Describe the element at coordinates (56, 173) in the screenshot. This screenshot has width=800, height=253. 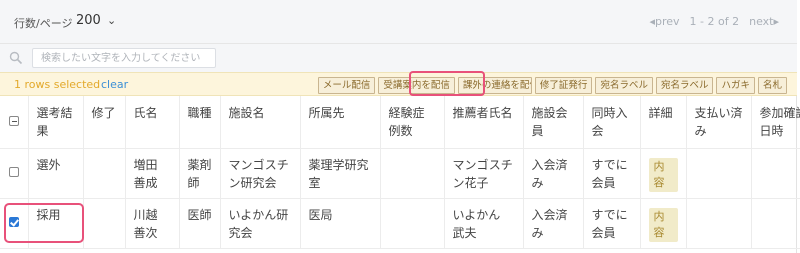
I see `cell-selection-result: 選外` at that location.